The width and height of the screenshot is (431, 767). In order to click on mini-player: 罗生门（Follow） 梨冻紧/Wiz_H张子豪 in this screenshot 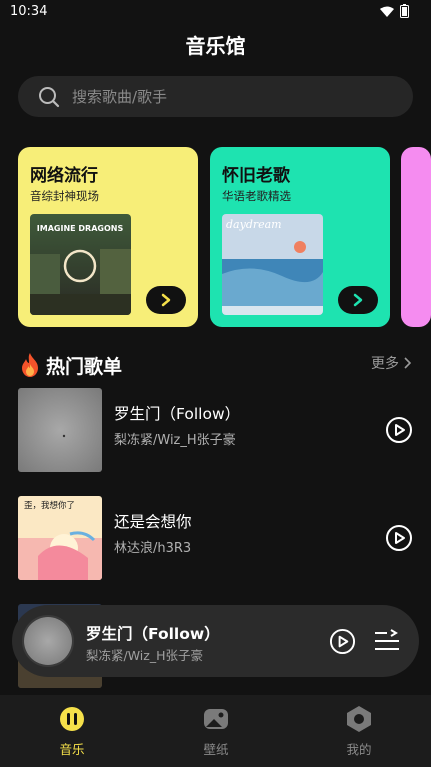, I will do `click(215, 641)`.